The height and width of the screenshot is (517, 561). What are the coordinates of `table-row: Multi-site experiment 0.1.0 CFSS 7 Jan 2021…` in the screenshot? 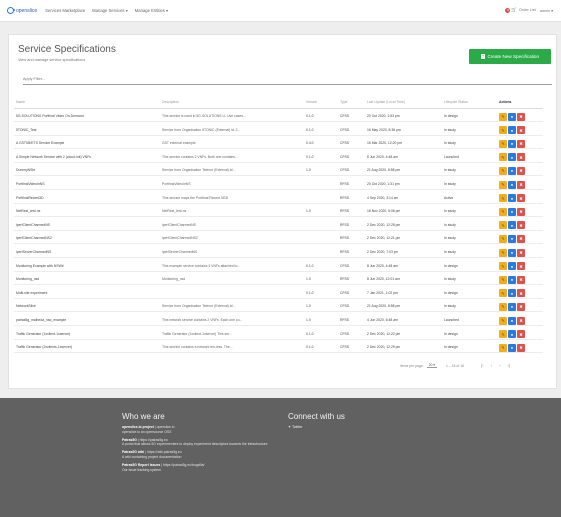 It's located at (278, 293).